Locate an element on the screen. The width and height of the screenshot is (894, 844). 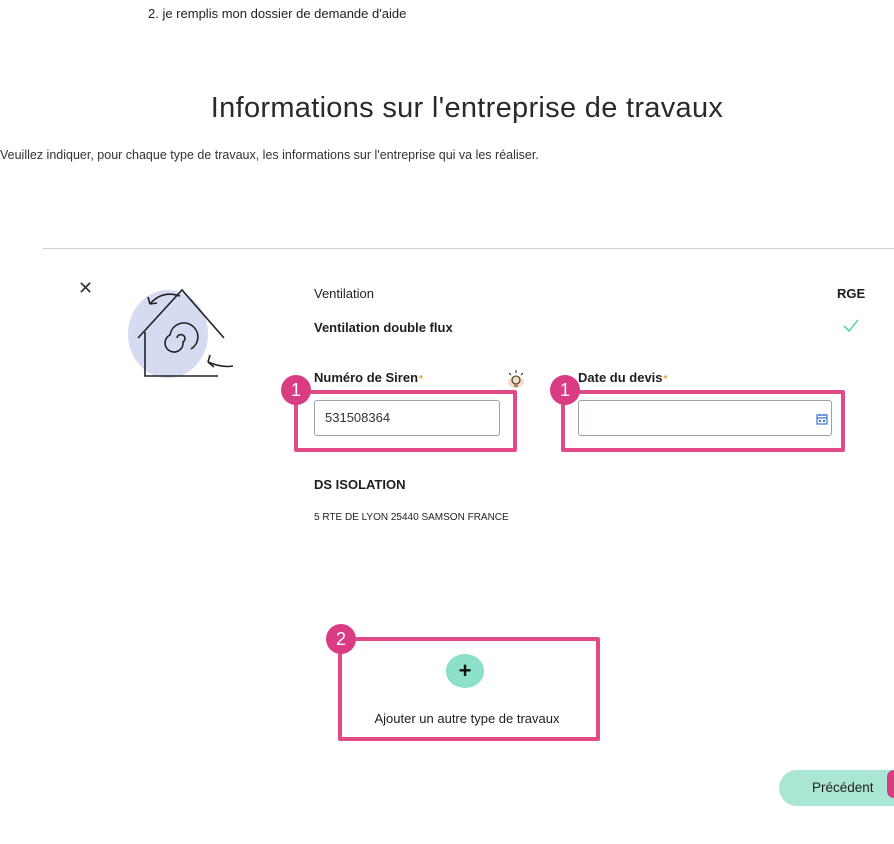
previous-button: Précédent is located at coordinates (836, 788).